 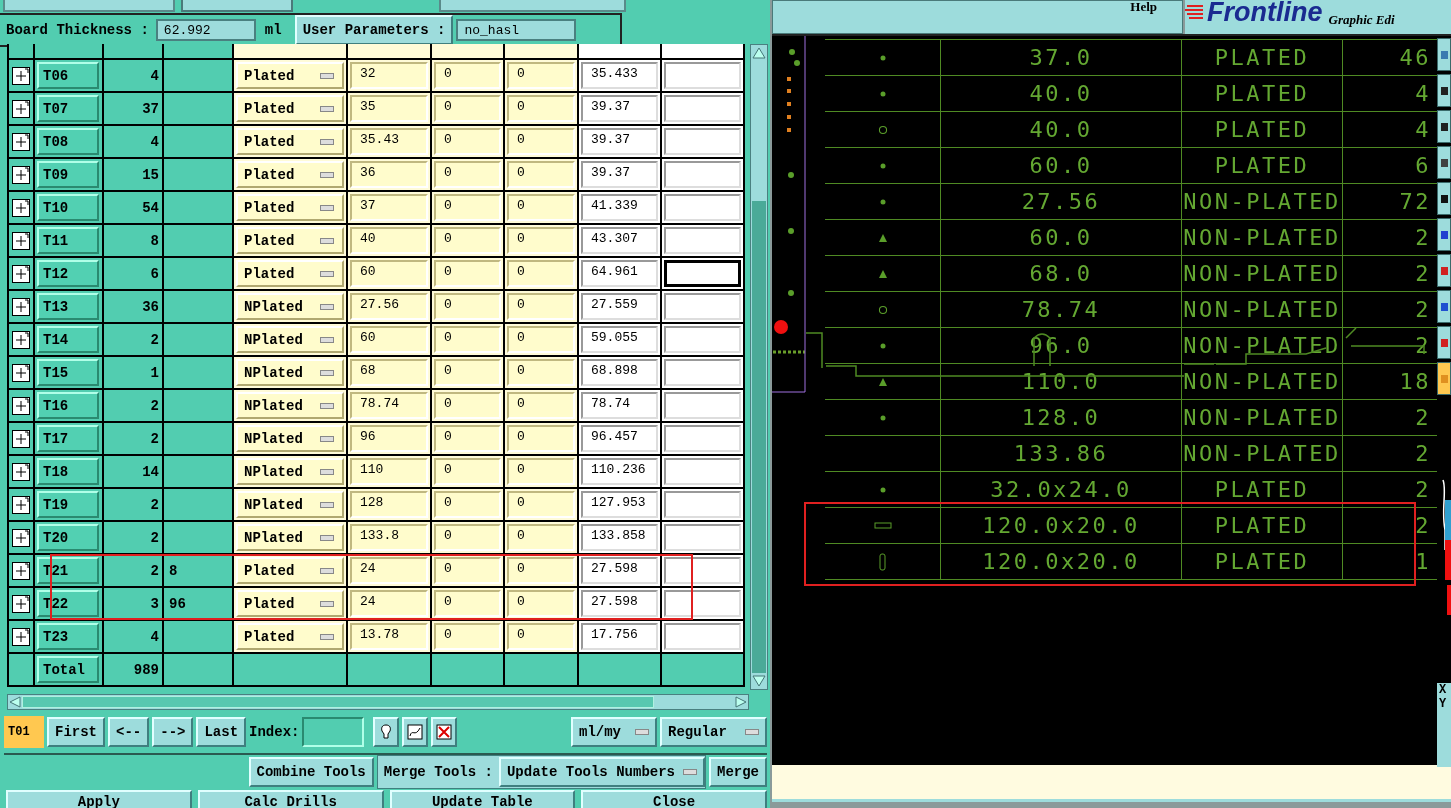 I want to click on value-field: 60, so click(x=389, y=273).